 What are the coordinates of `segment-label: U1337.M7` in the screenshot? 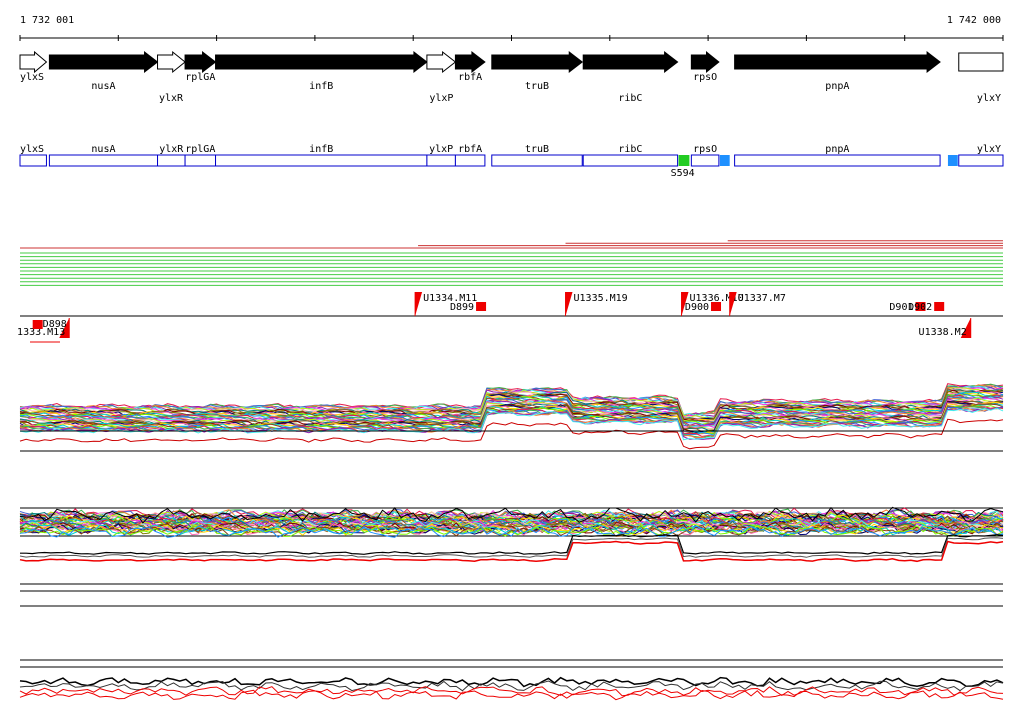 It's located at (762, 298).